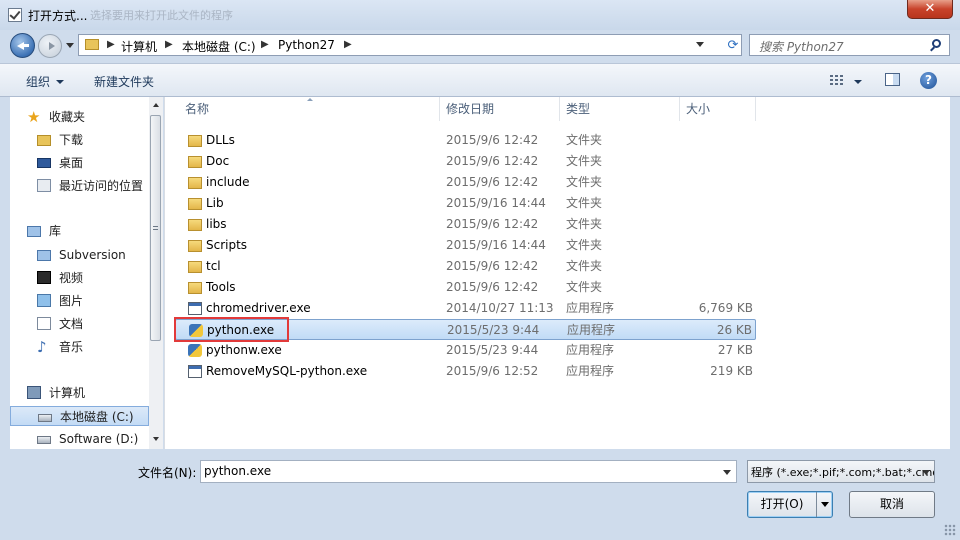 Image resolution: width=960 pixels, height=540 pixels. I want to click on nav-computer: 计算机, so click(92, 393).